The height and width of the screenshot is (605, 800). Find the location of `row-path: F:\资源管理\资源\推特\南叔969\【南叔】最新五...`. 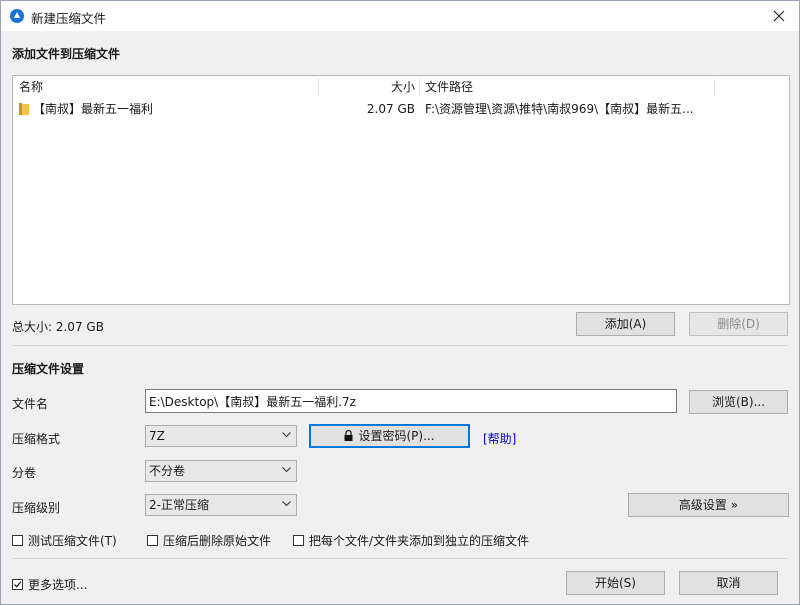

row-path: F:\资源管理\资源\推特\南叔969\【南叔】最新五... is located at coordinates (559, 109).